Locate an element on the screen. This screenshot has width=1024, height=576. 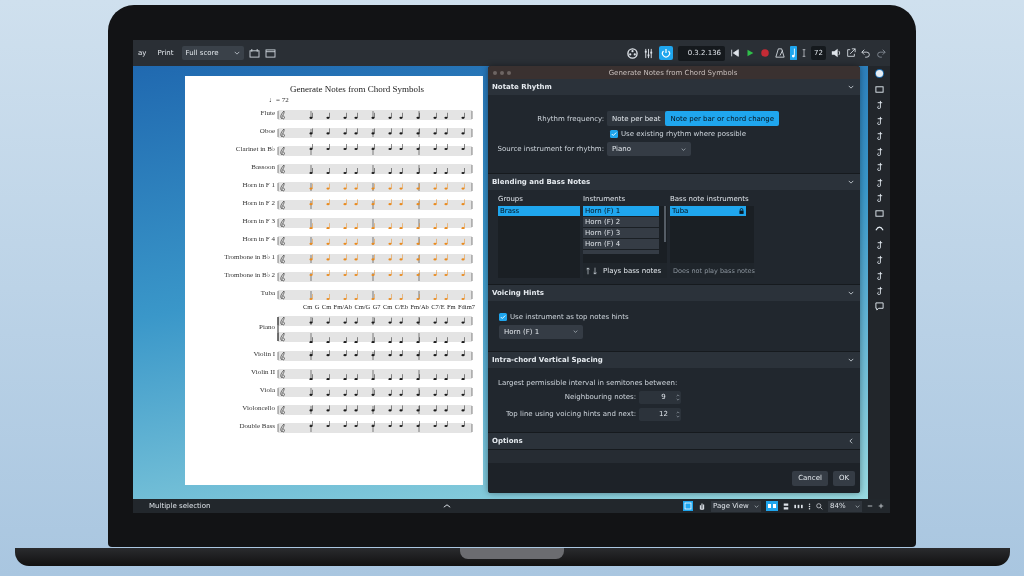
two-pages-icon is located at coordinates (772, 506).